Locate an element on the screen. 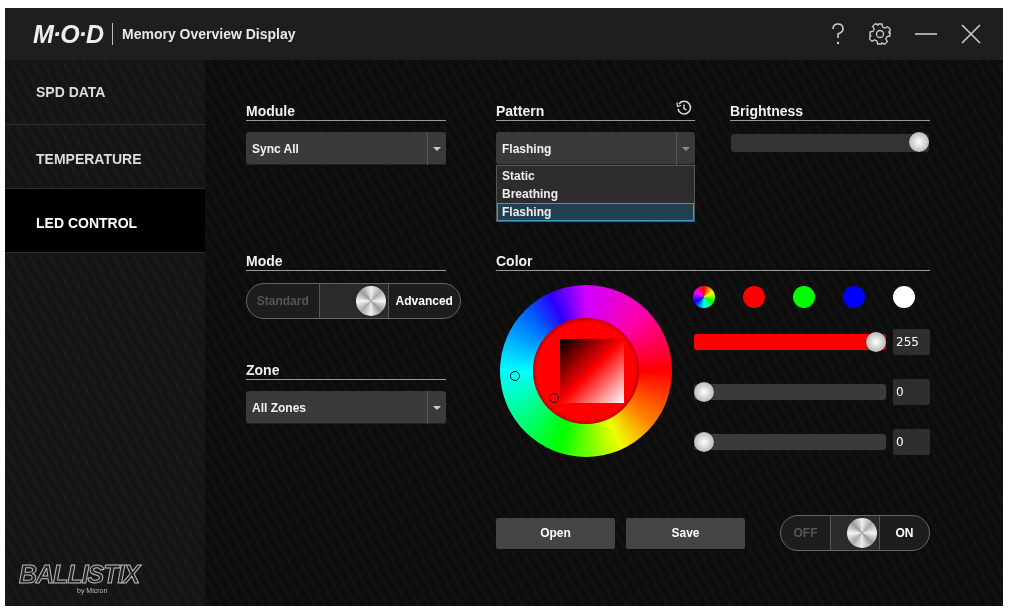 This screenshot has width=1013, height=612. help-icon is located at coordinates (838, 34).